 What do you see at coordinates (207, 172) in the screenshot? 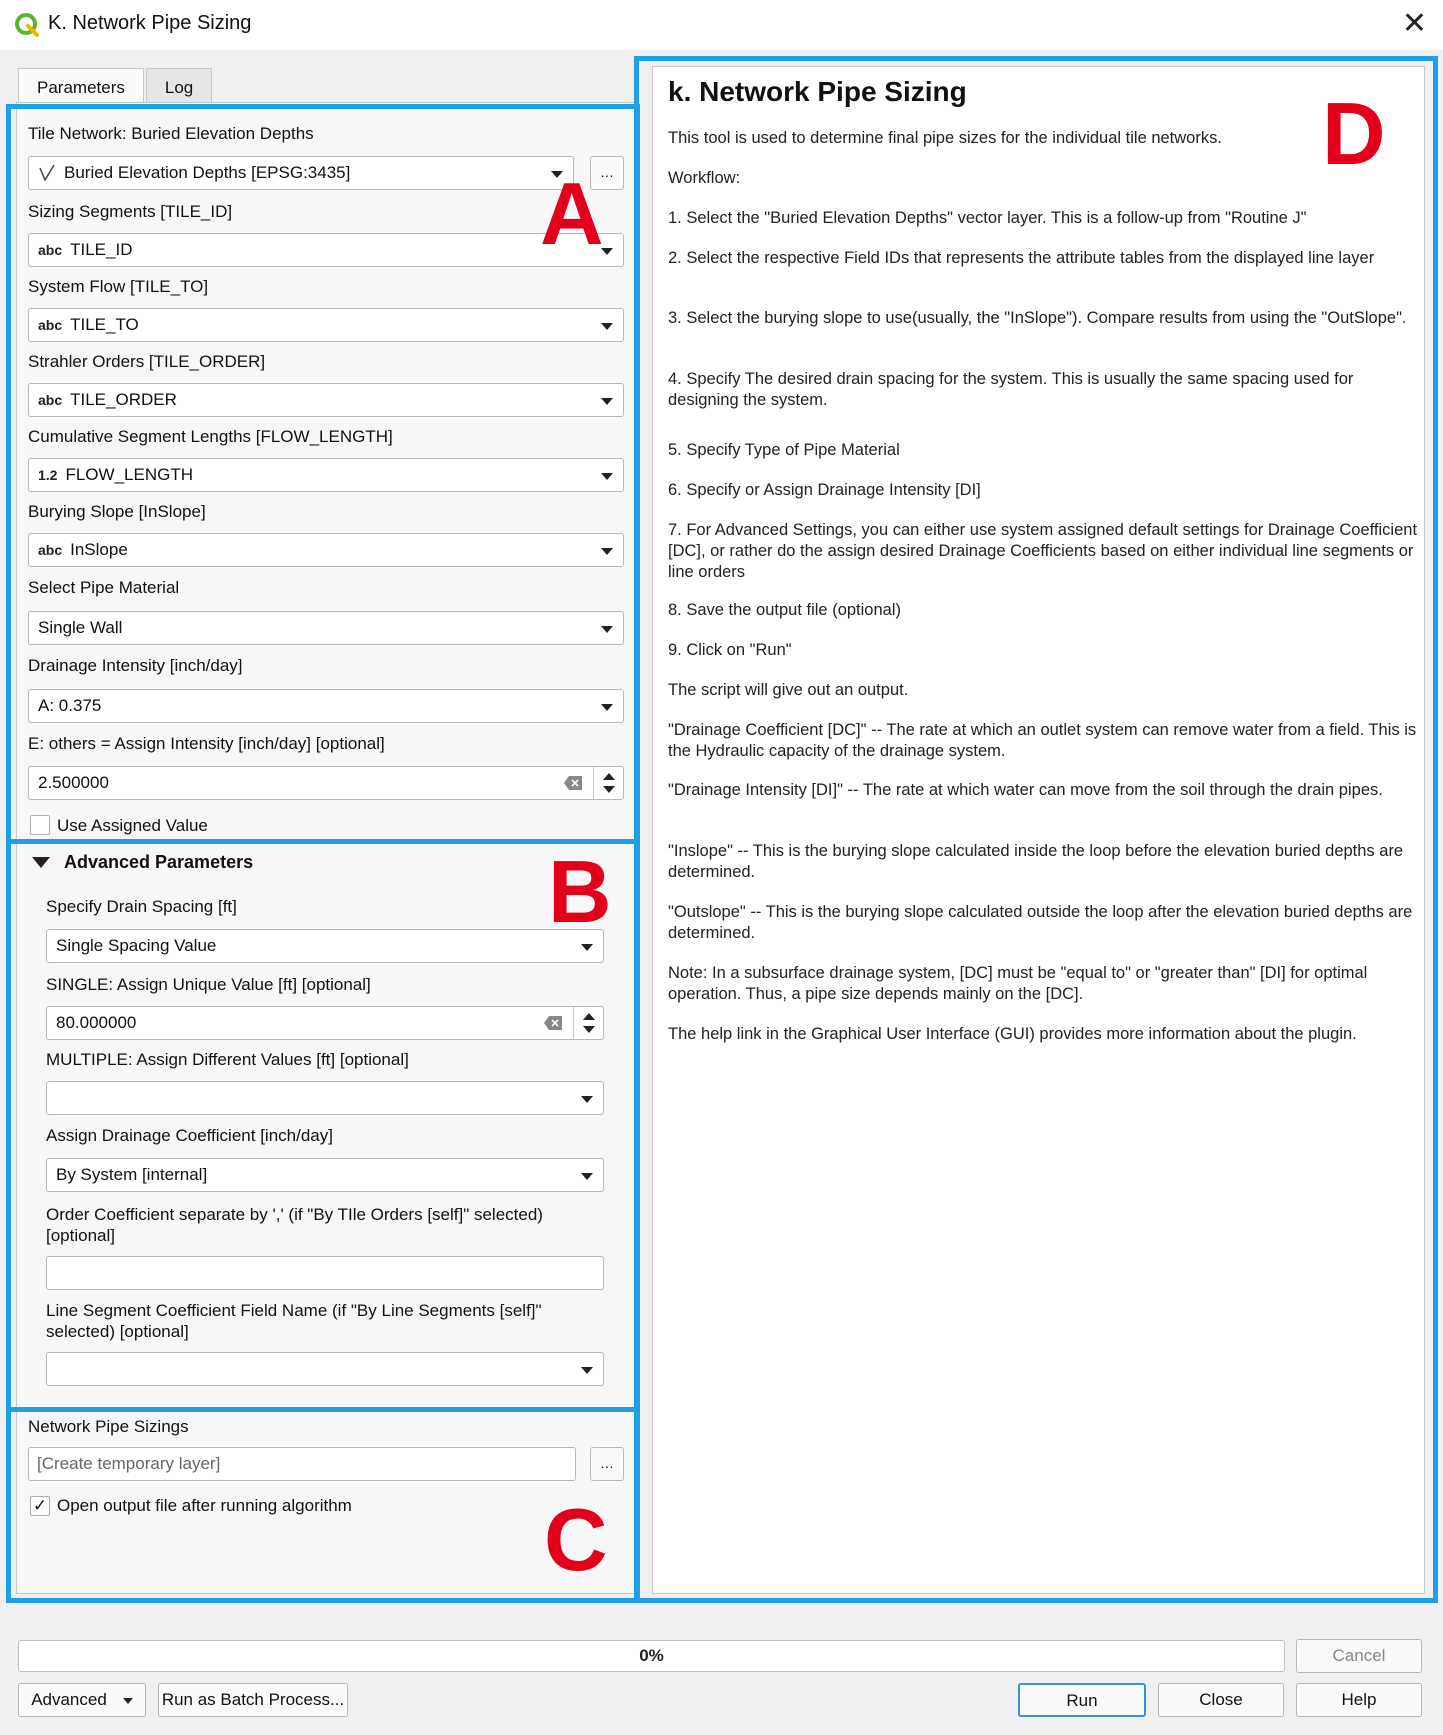
I see `tile-network-value: Buried Elevation Depths [EPSG:3435]` at bounding box center [207, 172].